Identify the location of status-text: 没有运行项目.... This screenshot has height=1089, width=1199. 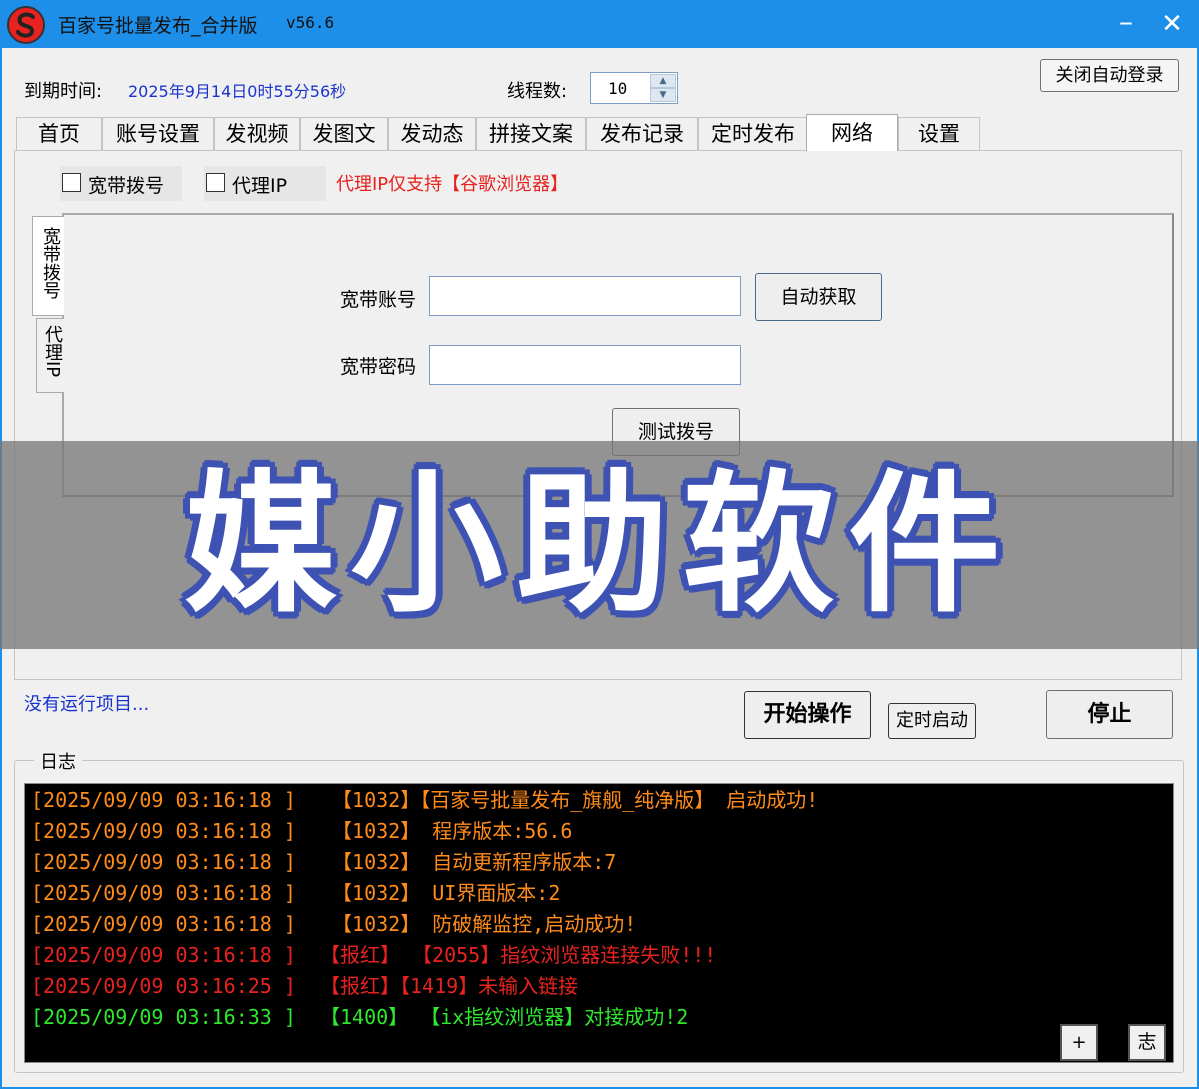
(87, 704).